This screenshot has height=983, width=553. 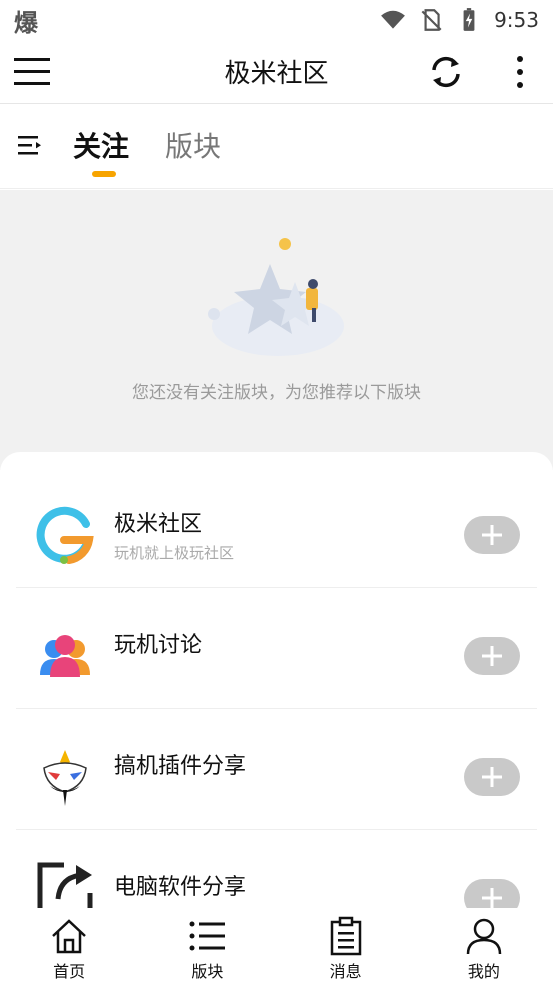 I want to click on clipboard-icon, so click(x=345, y=936).